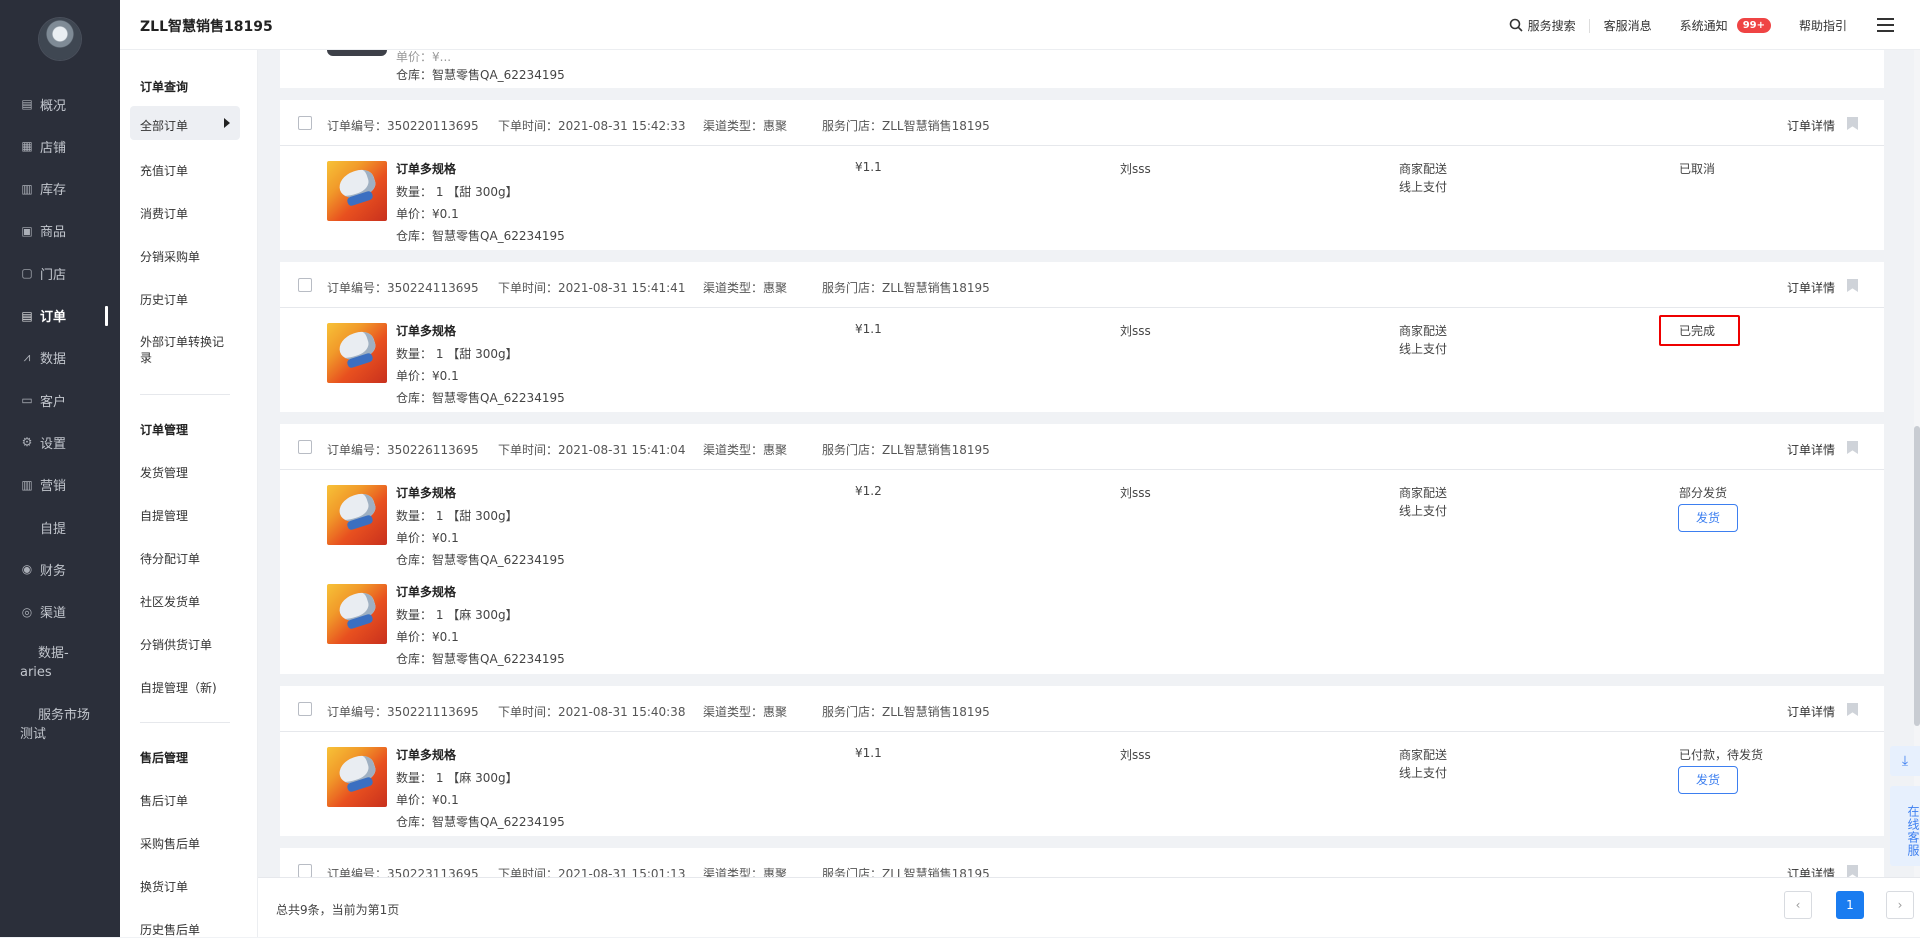 The image size is (1920, 938). What do you see at coordinates (164, 886) in the screenshot?
I see `sub-nav-item-exchange-orders: 换货订单` at bounding box center [164, 886].